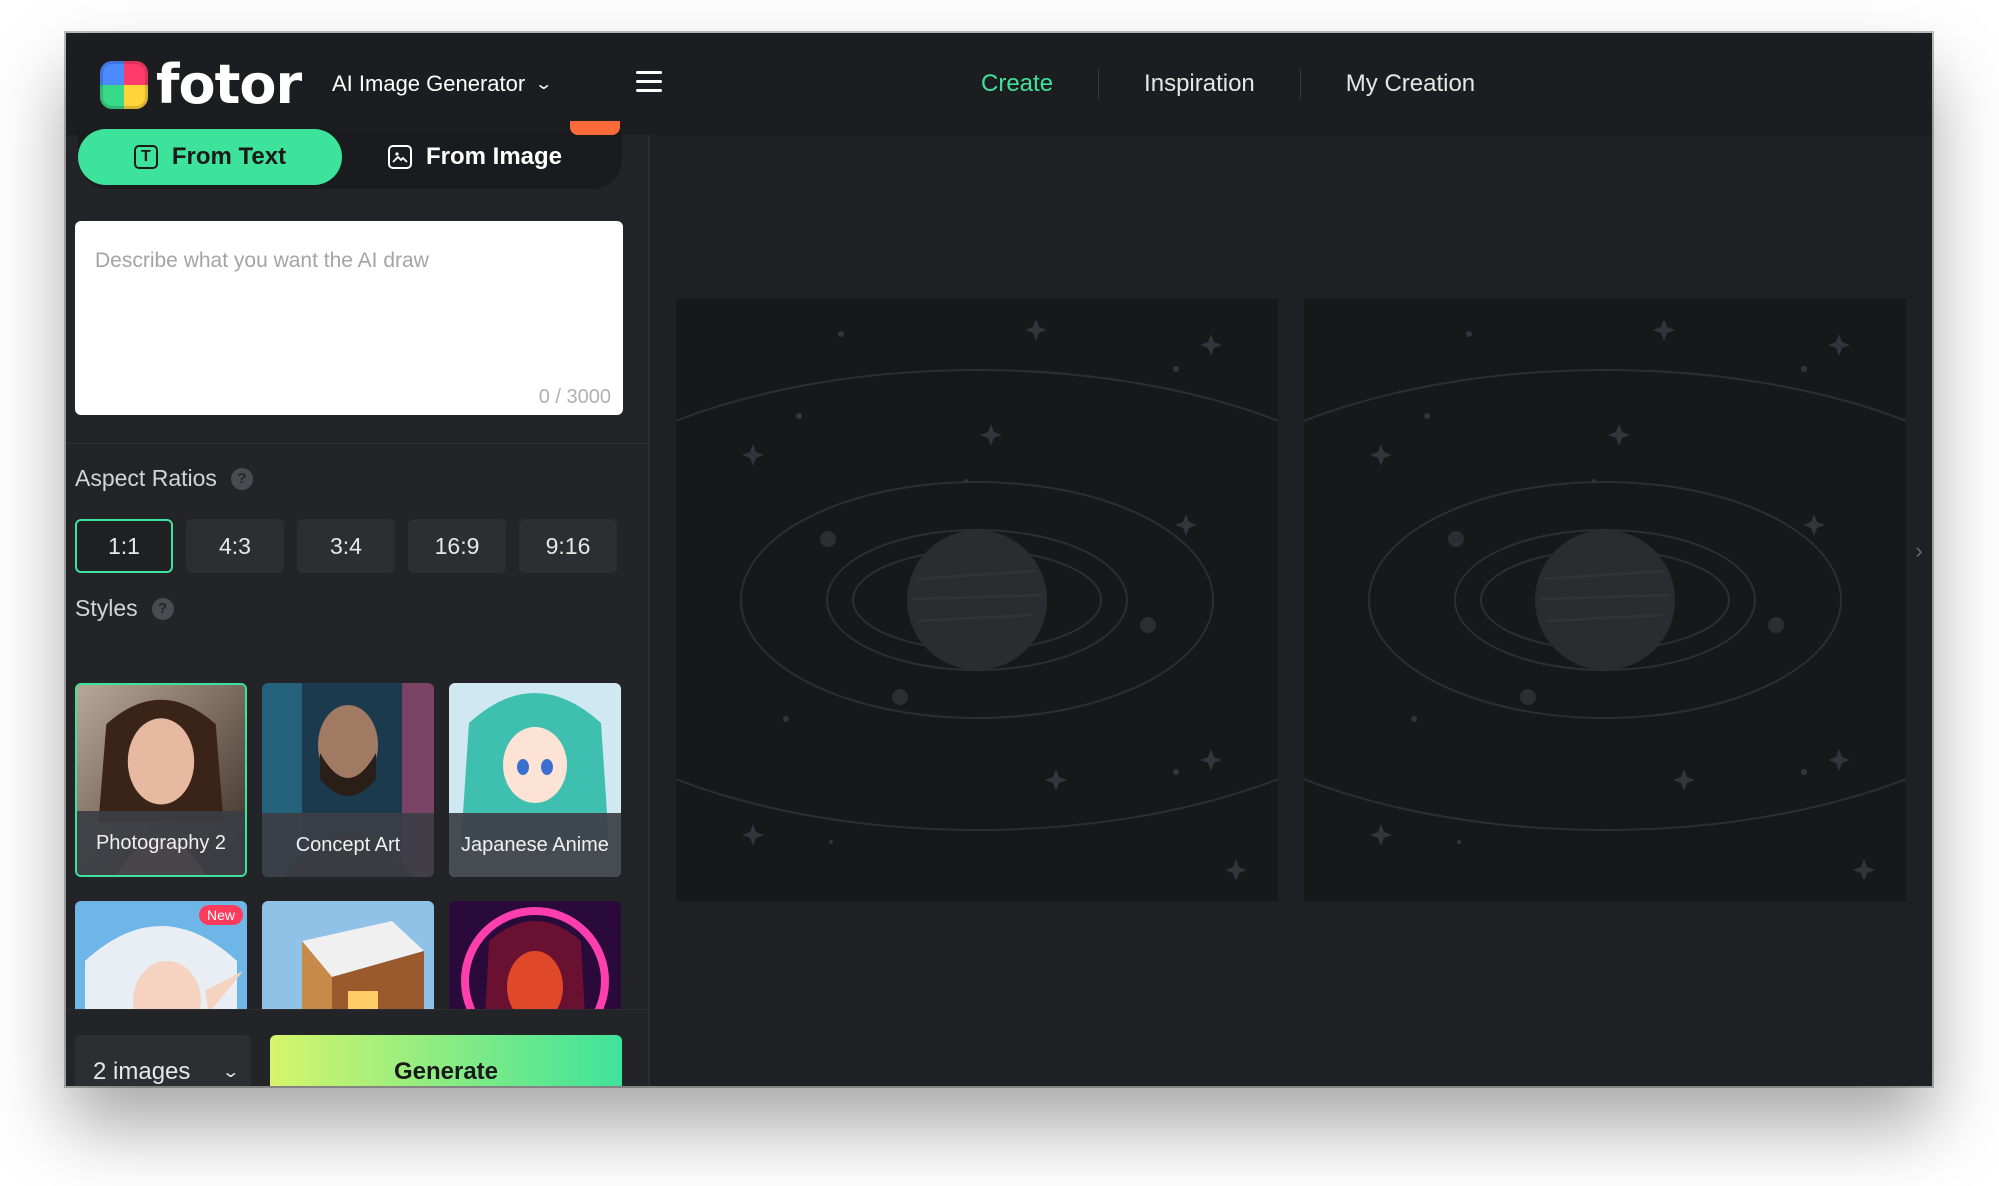 This screenshot has height=1186, width=1999. Describe the element at coordinates (220, 915) in the screenshot. I see `new-badge: New` at that location.